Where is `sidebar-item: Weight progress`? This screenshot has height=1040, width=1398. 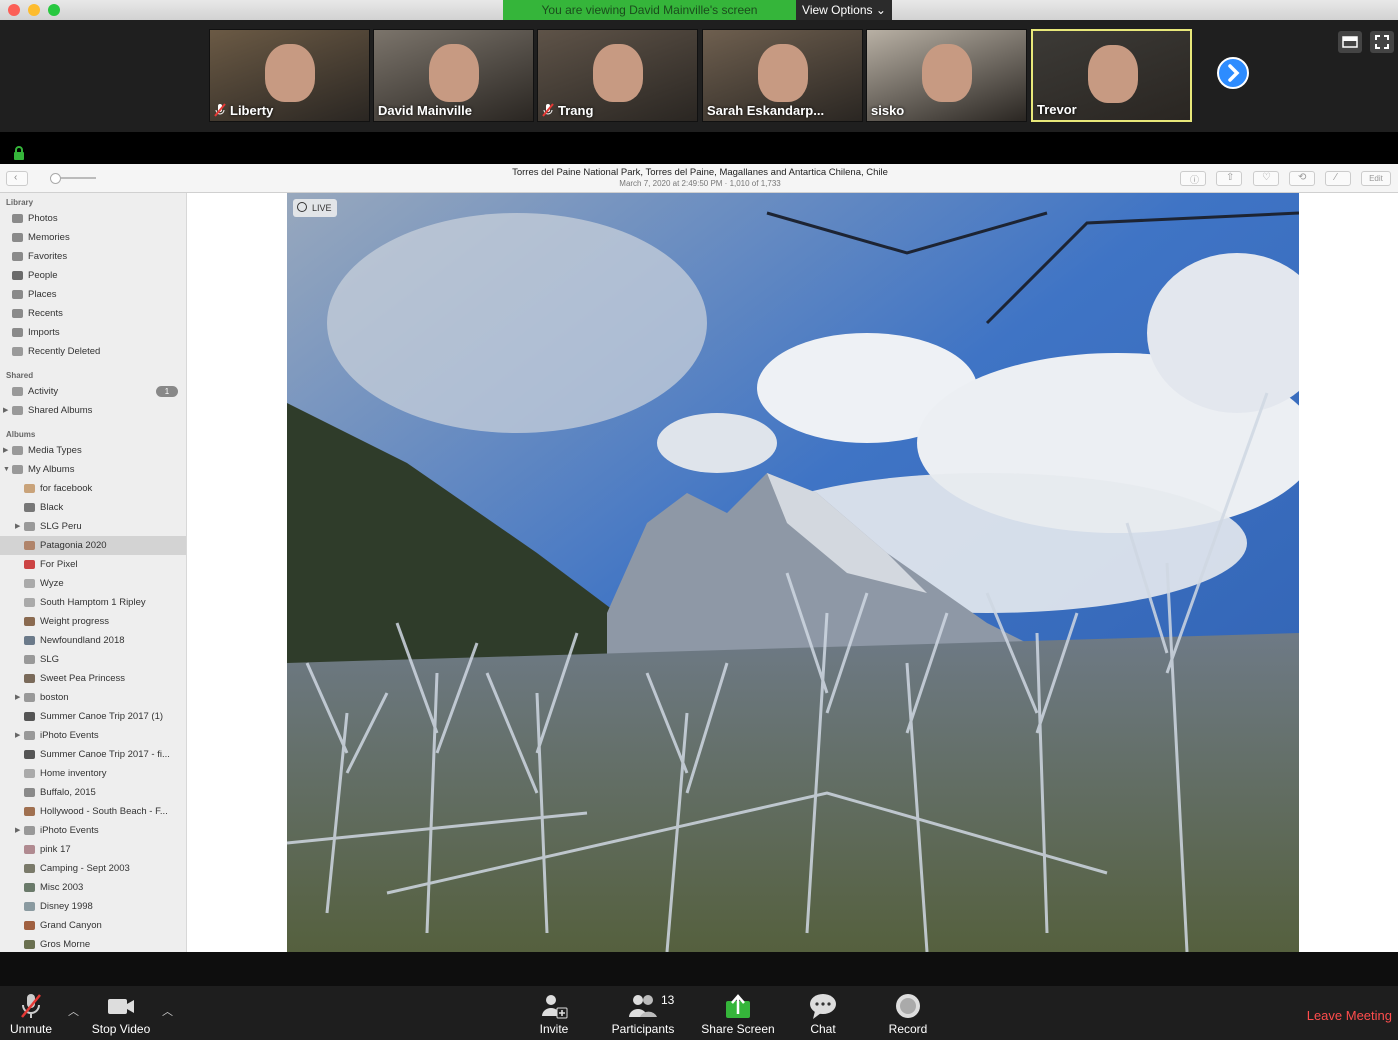 sidebar-item: Weight progress is located at coordinates (93, 621).